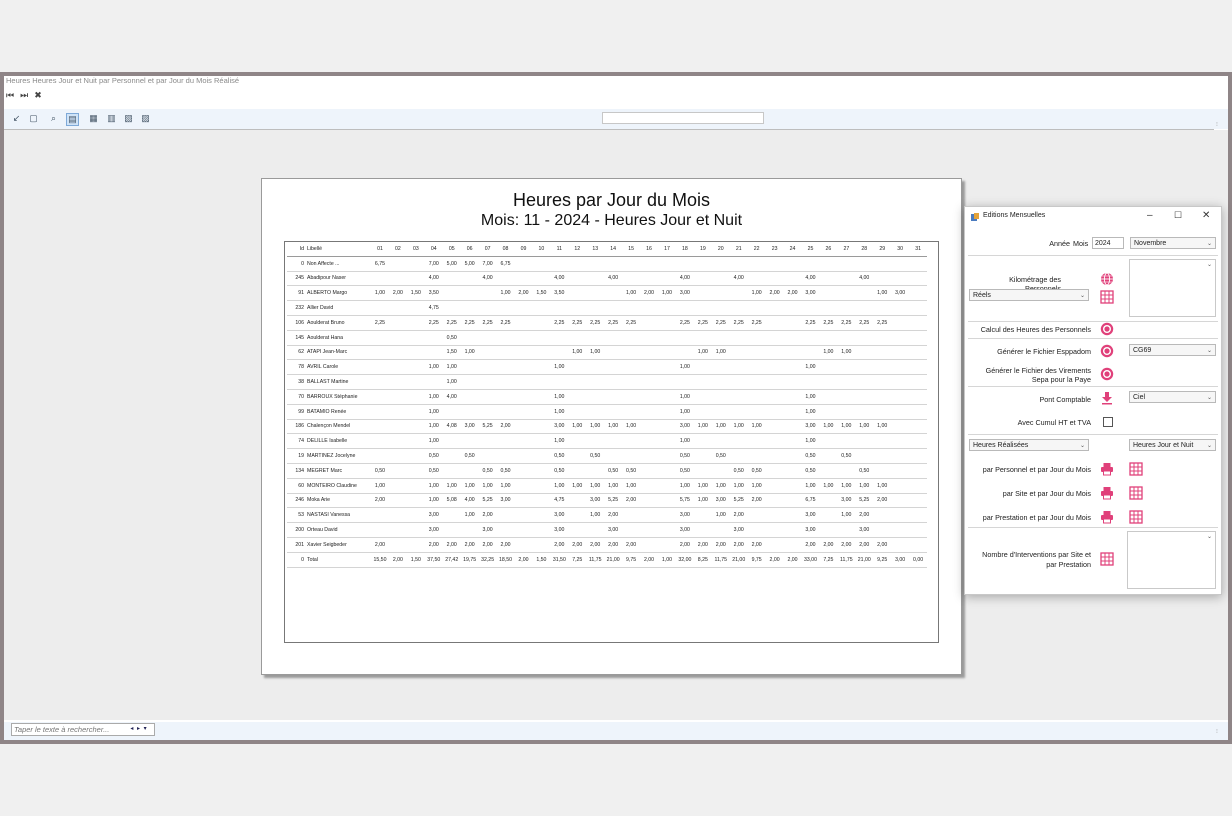  What do you see at coordinates (339, 279) in the screenshot?
I see `cell-libelle: Abadipour Naser` at bounding box center [339, 279].